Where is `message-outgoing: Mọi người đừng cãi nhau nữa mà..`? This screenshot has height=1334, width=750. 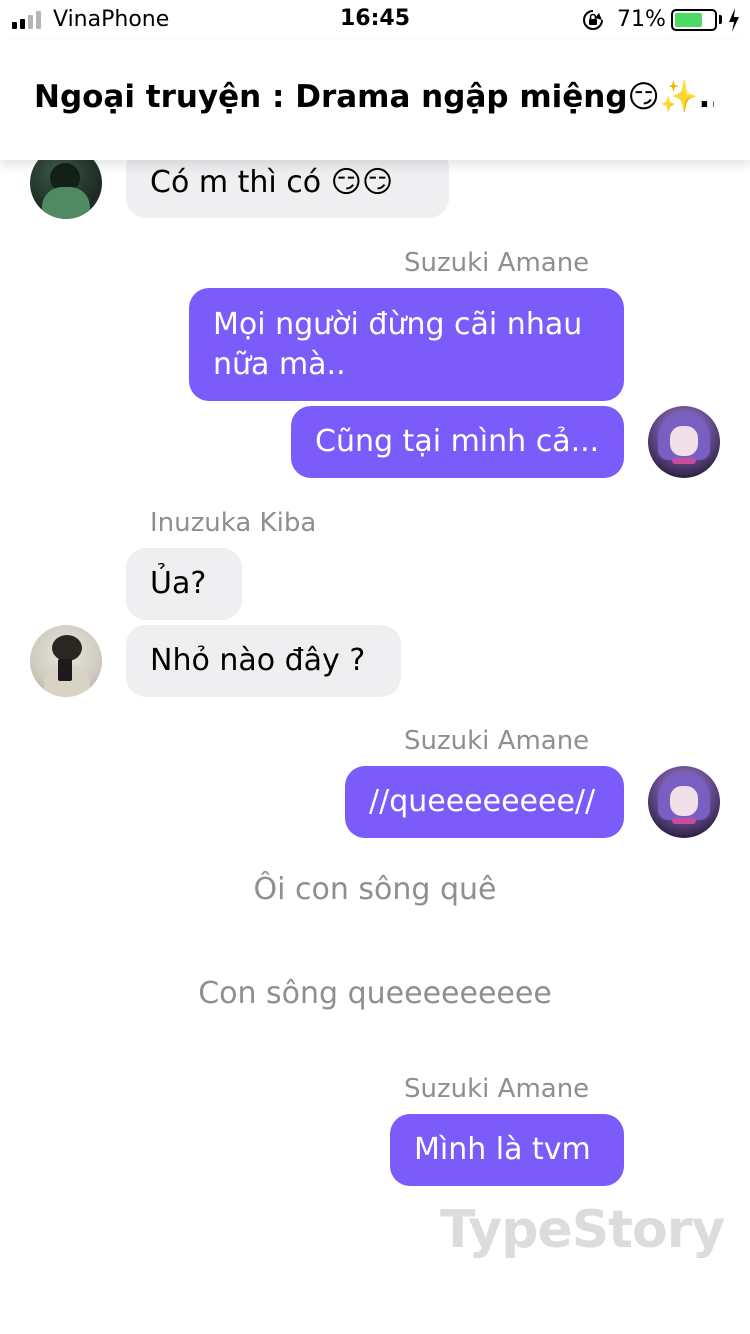 message-outgoing: Mọi người đừng cãi nhau nữa mà.. is located at coordinates (406, 344).